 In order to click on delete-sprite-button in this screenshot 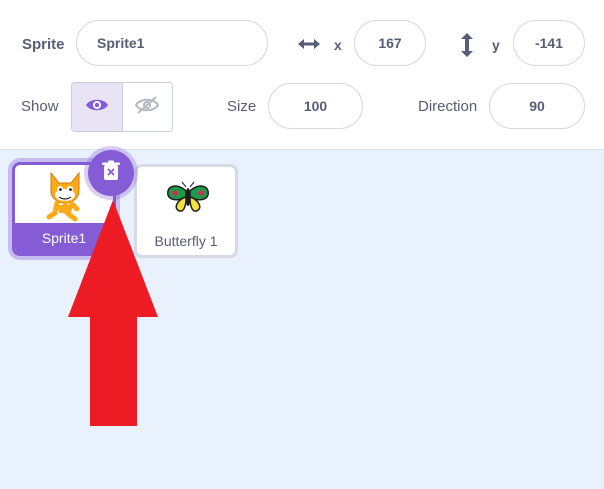, I will do `click(111, 173)`.